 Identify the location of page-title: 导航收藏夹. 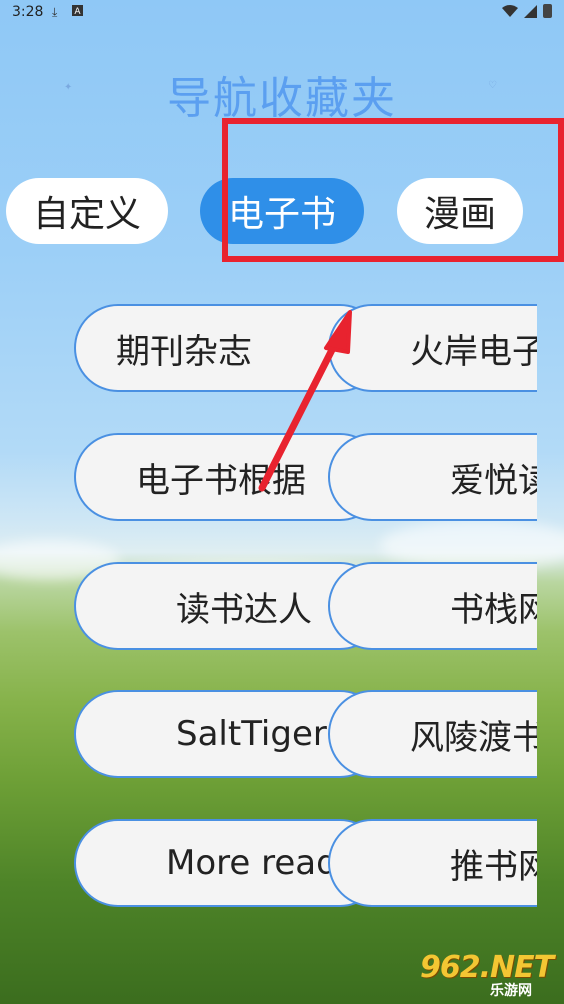
(282, 98).